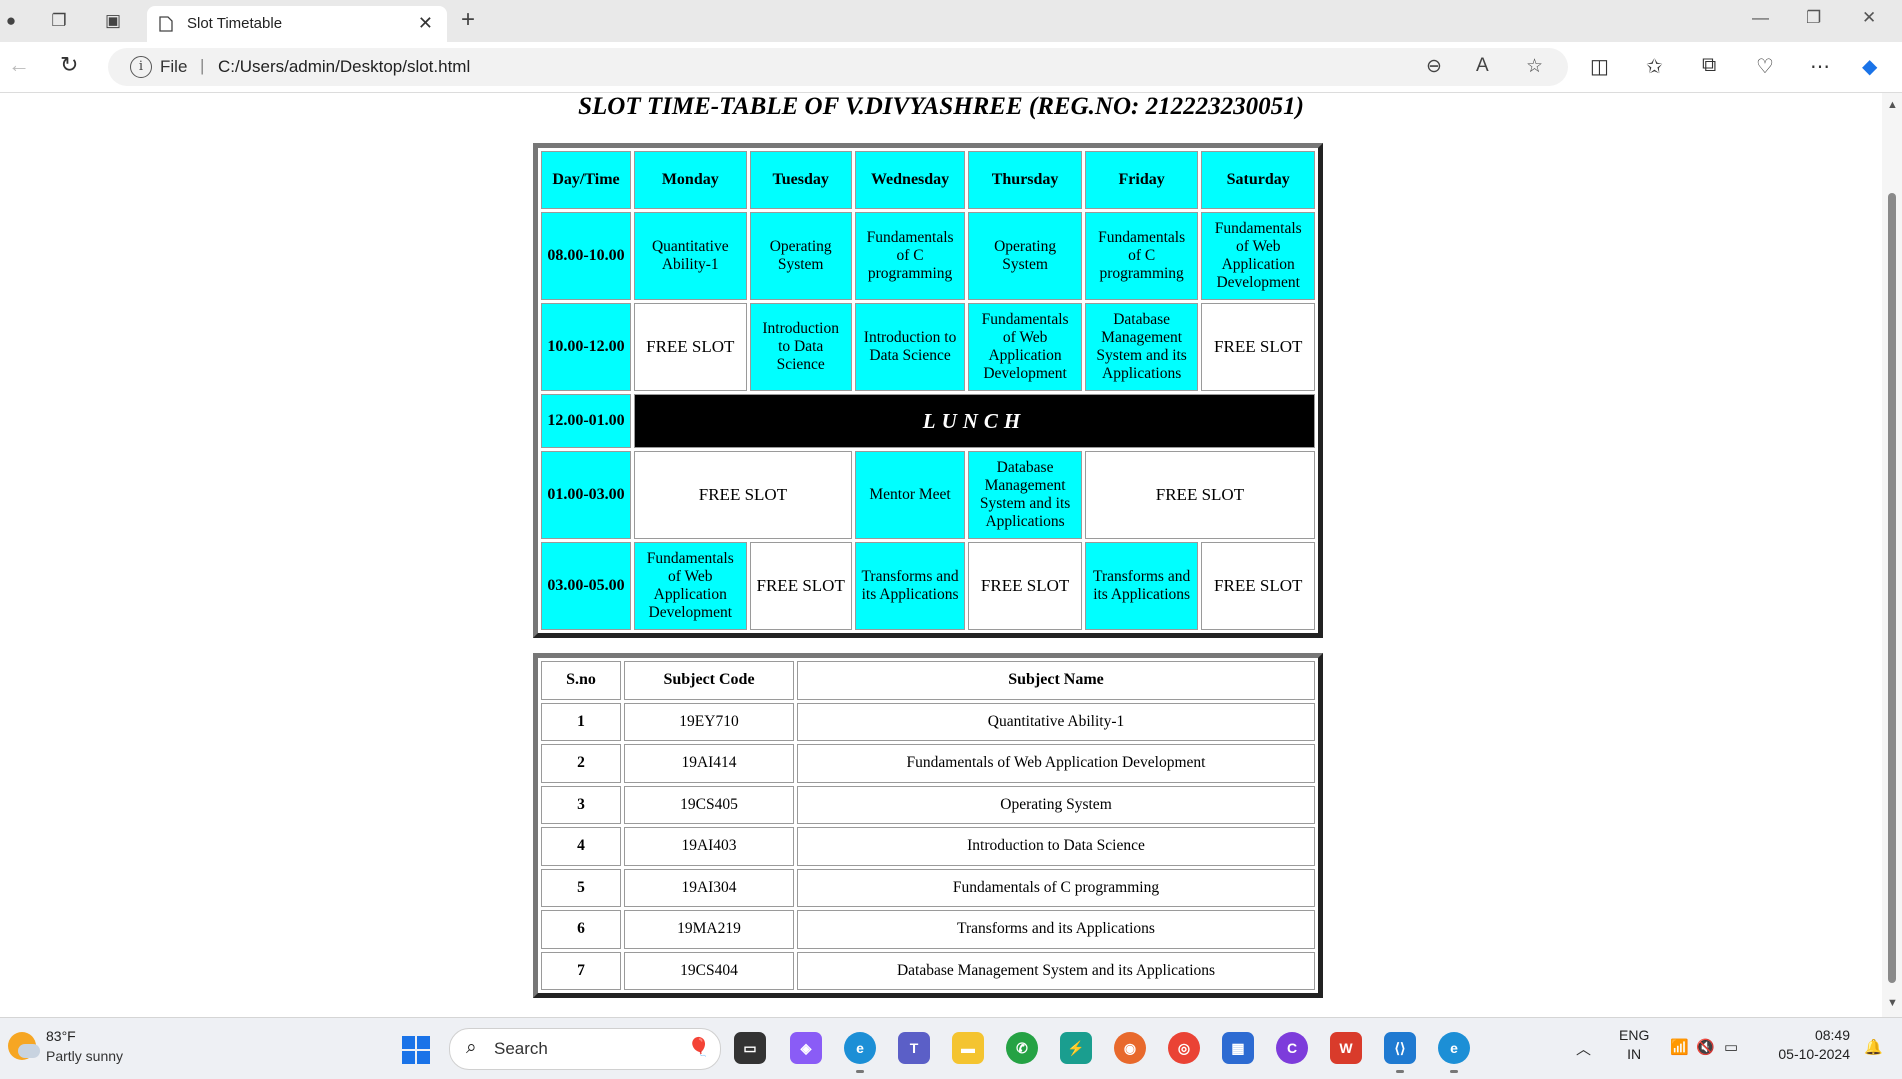  I want to click on weather-icon, so click(24, 1046).